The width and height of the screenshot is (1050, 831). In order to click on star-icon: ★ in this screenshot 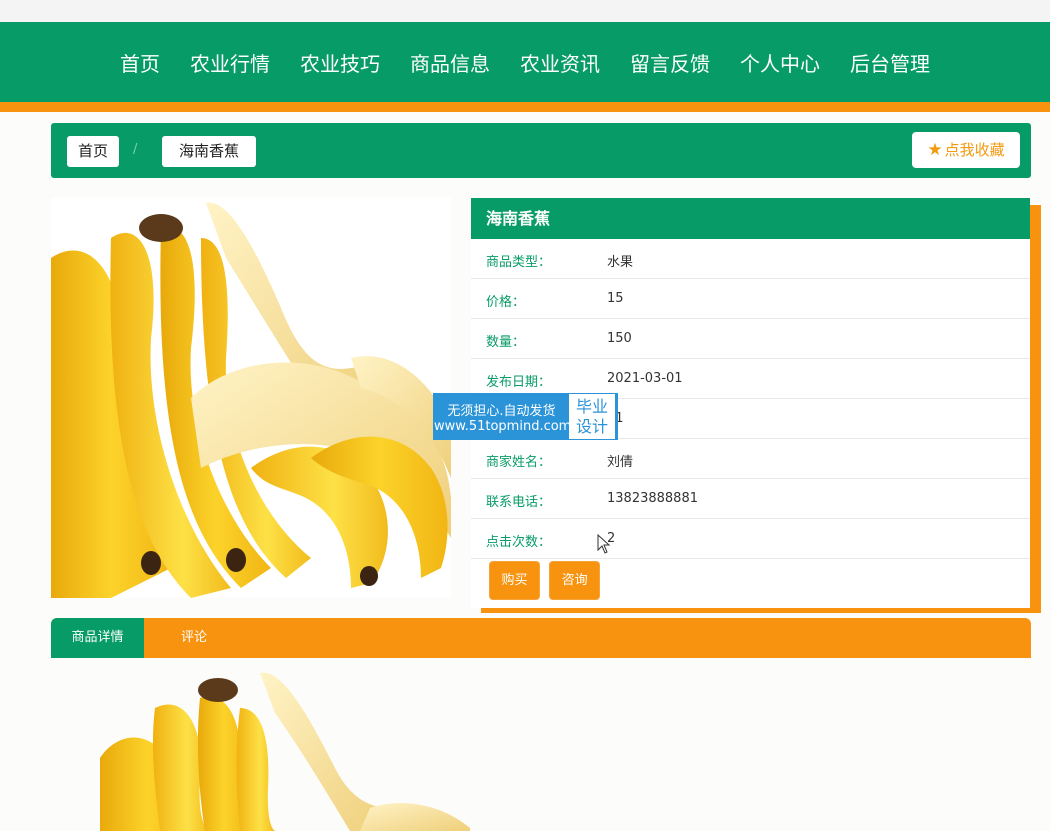, I will do `click(935, 150)`.